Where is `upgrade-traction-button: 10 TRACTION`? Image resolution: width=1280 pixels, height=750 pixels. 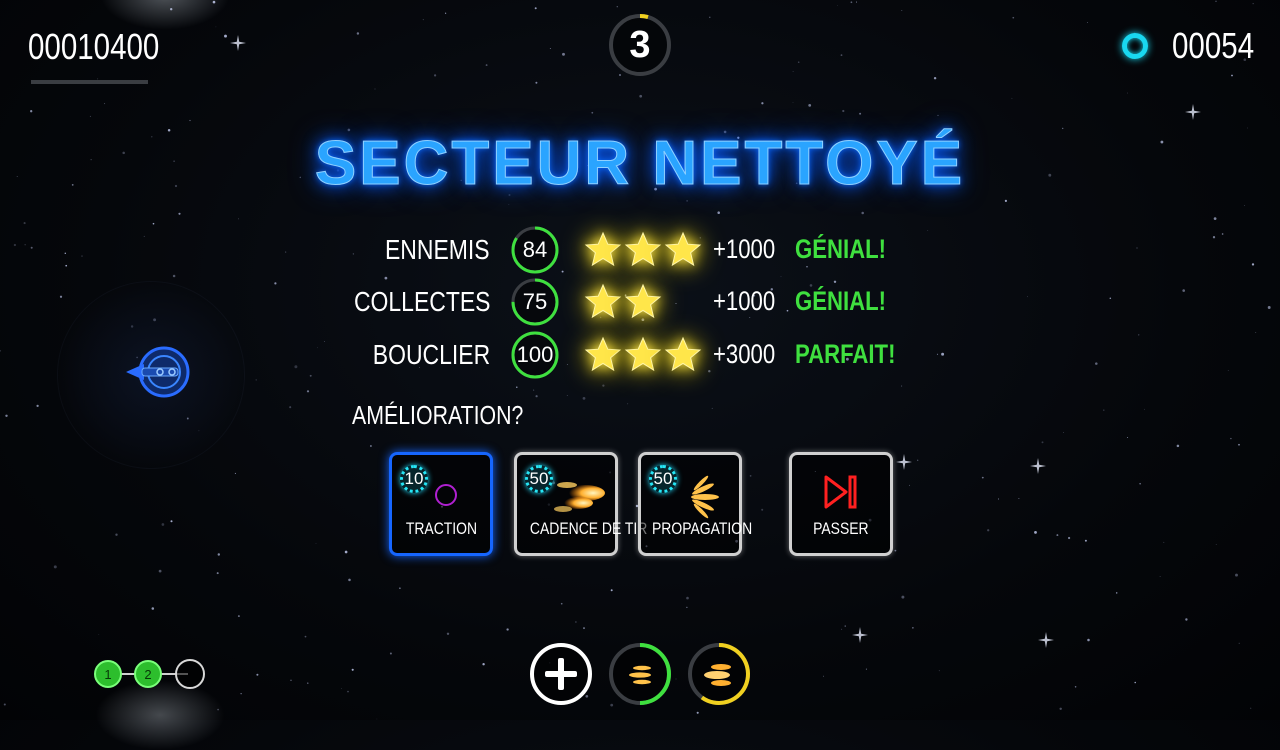
upgrade-traction-button: 10 TRACTION is located at coordinates (441, 504).